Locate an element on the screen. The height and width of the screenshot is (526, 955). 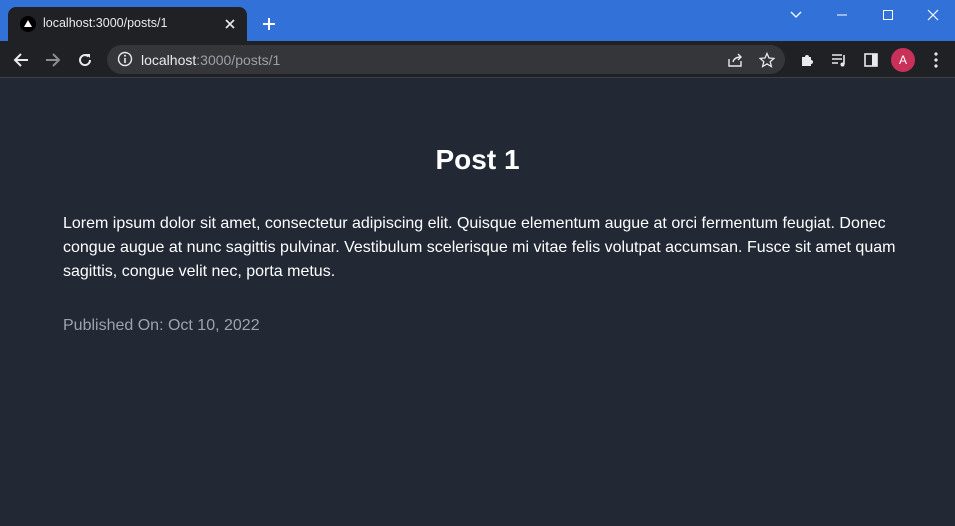
minimize-icon is located at coordinates (842, 15).